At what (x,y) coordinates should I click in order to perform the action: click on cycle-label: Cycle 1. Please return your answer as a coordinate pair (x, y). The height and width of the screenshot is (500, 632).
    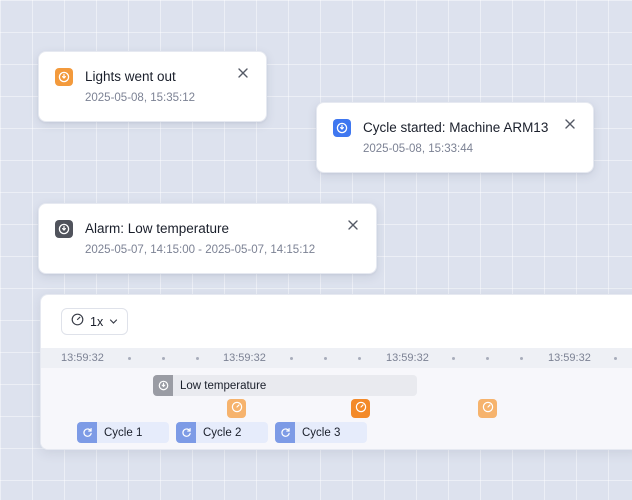
    Looking at the image, I should click on (123, 432).